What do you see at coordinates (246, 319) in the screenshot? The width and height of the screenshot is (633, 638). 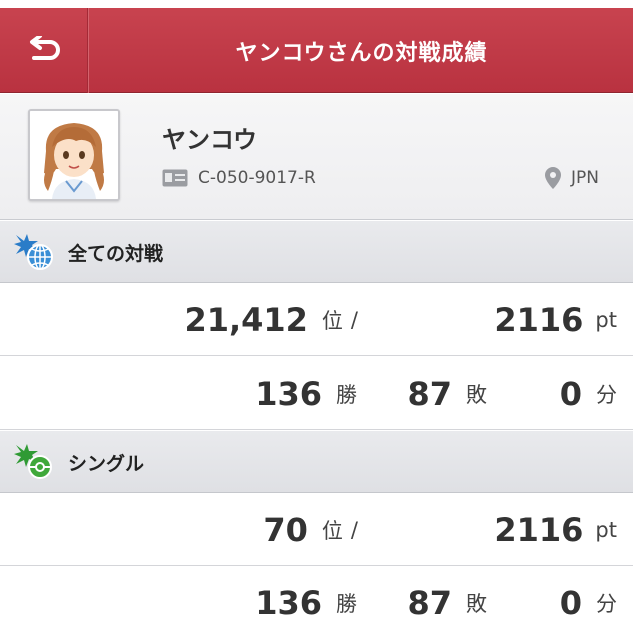 I see `rank-value: 21,412` at bounding box center [246, 319].